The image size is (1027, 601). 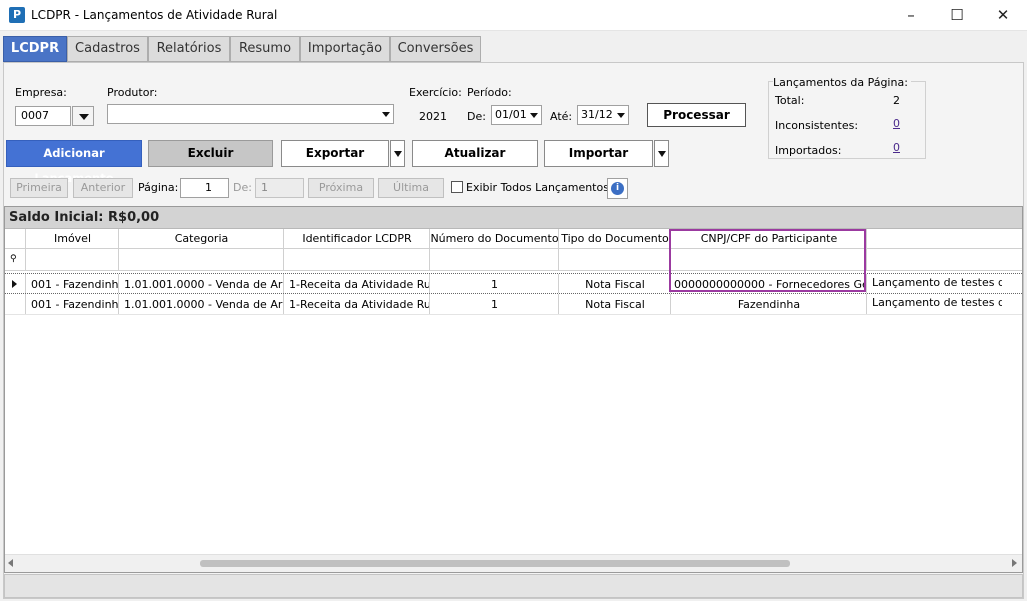 What do you see at coordinates (513, 218) in the screenshot?
I see `saldo-inicial-label: Saldo Inicial: R$0,00` at bounding box center [513, 218].